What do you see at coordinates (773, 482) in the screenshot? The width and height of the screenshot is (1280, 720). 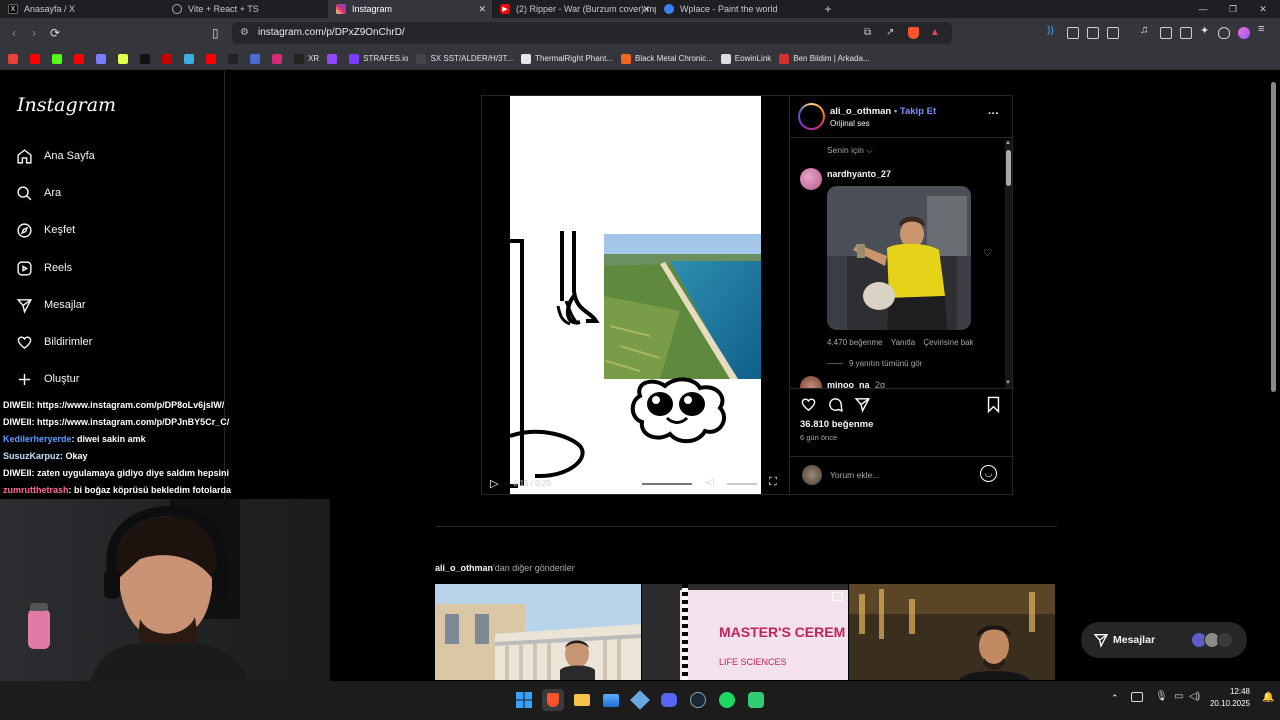 I see `fullscreen-icon: ⛶` at bounding box center [773, 482].